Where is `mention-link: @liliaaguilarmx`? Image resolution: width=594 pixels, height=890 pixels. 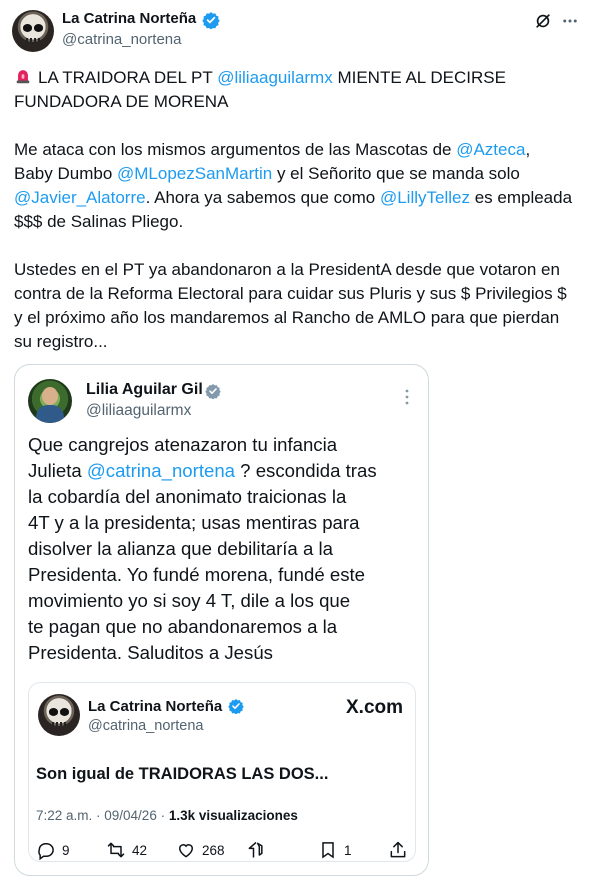 mention-link: @liliaaguilarmx is located at coordinates (275, 77).